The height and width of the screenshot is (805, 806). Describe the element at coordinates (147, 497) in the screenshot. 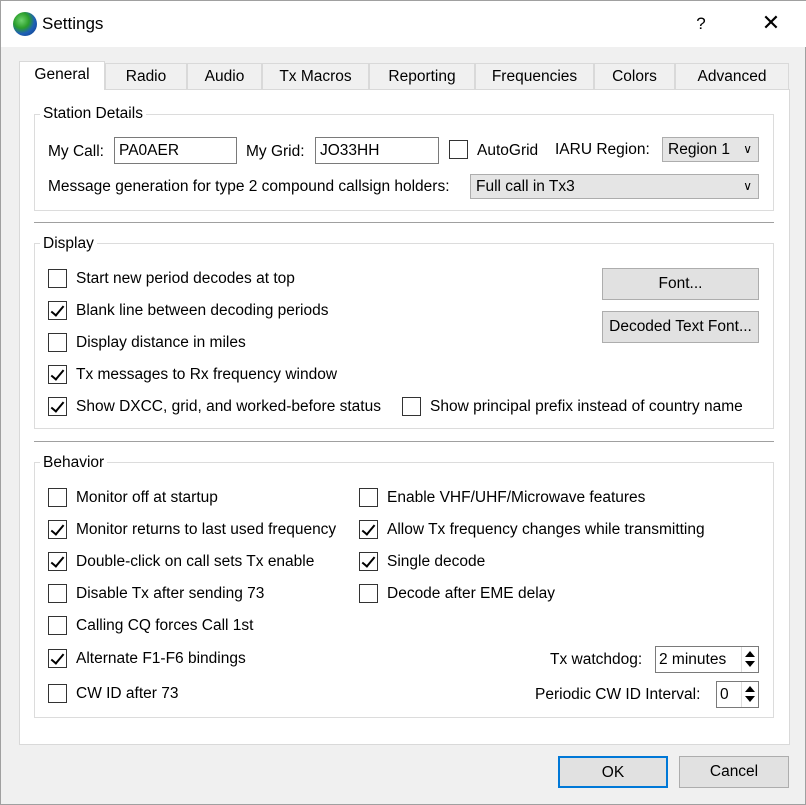

I see `behavior-label: Monitor off at startup` at that location.